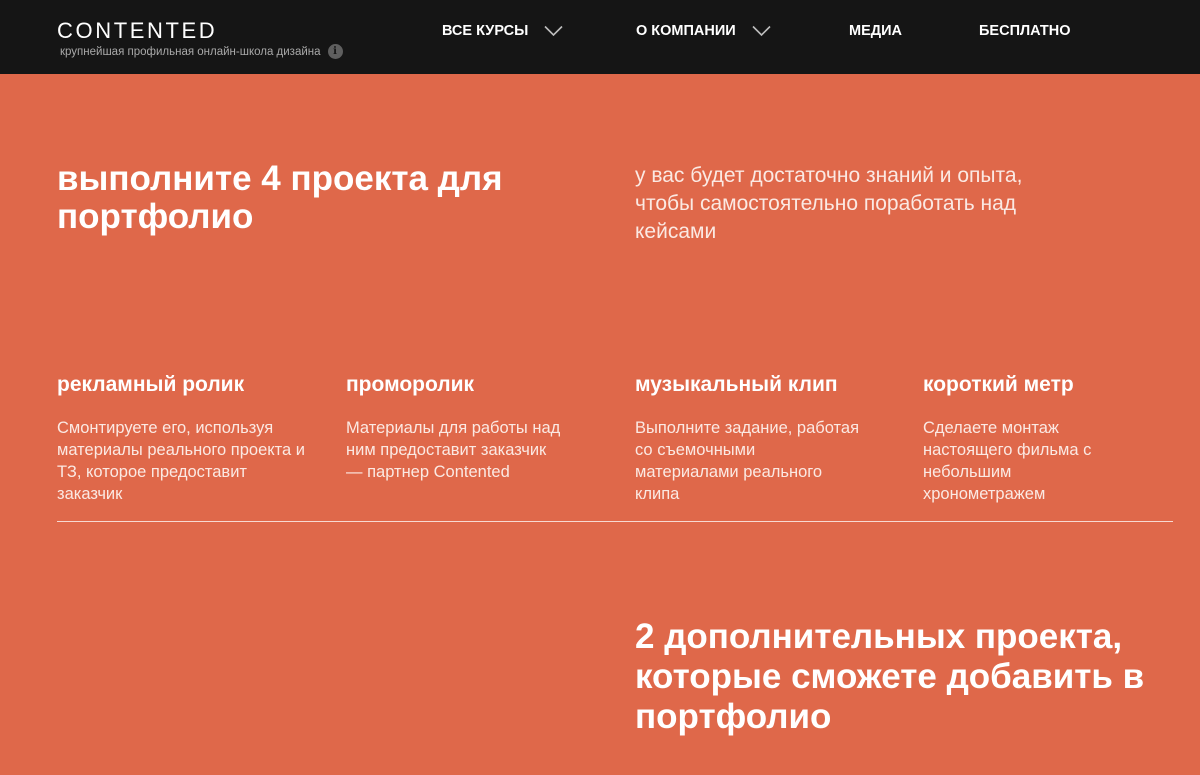 This screenshot has width=1200, height=775. Describe the element at coordinates (485, 31) in the screenshot. I see `nav-all-courses-label: ВСЕ КУРСЫ` at that location.